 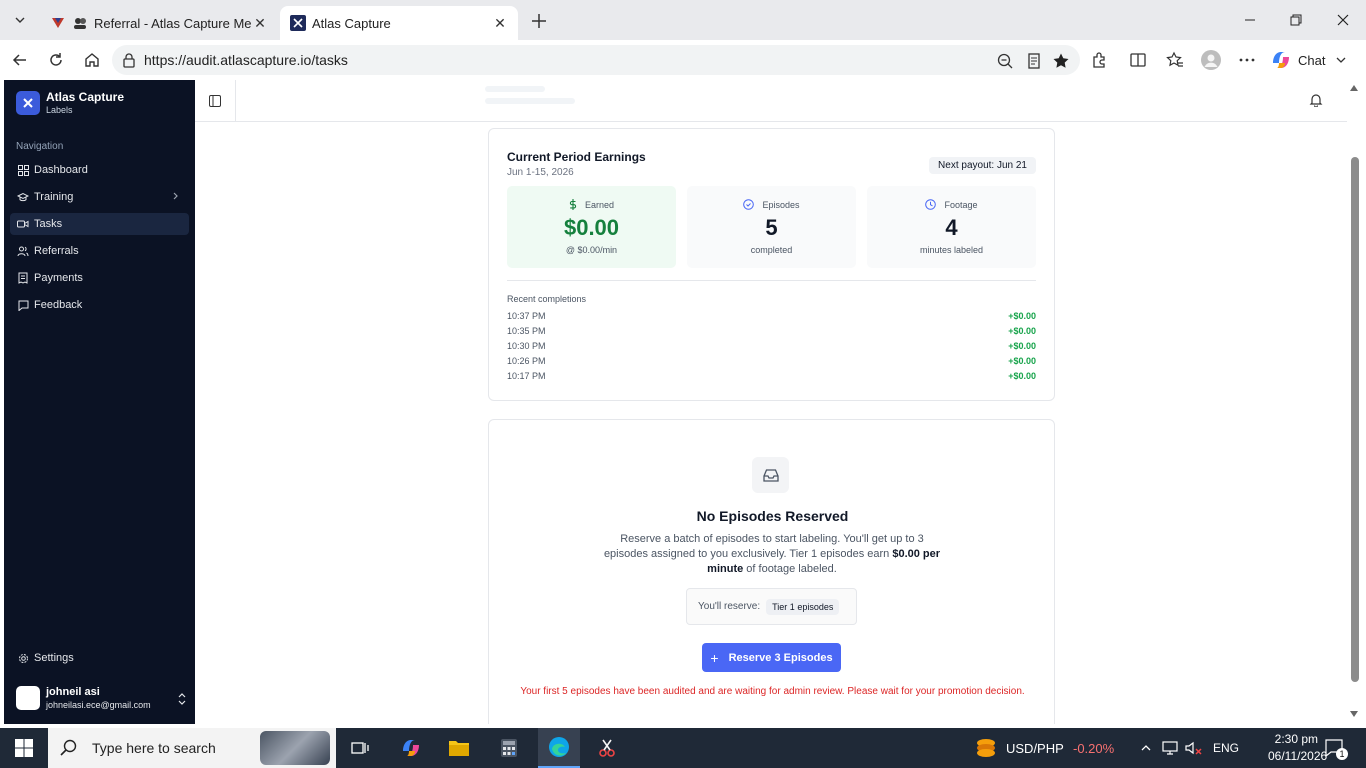 I want to click on profile-avatar-icon, so click(x=1211, y=60).